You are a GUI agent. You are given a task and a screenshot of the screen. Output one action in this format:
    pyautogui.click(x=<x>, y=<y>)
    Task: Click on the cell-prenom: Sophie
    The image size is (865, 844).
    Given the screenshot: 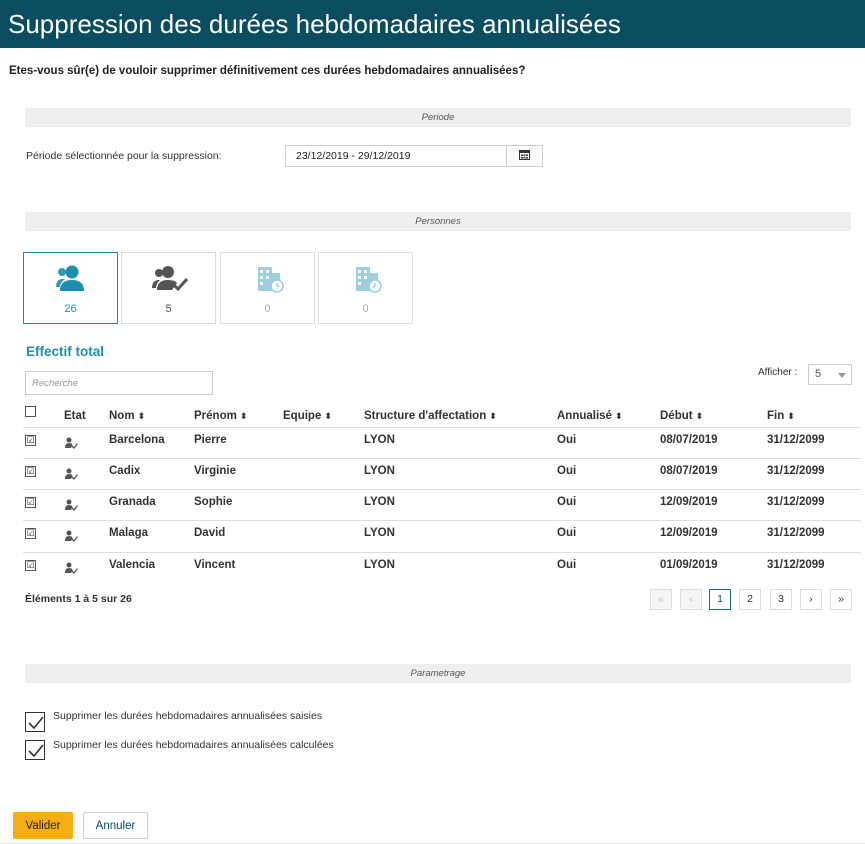 What is the action you would take?
    pyautogui.click(x=213, y=502)
    